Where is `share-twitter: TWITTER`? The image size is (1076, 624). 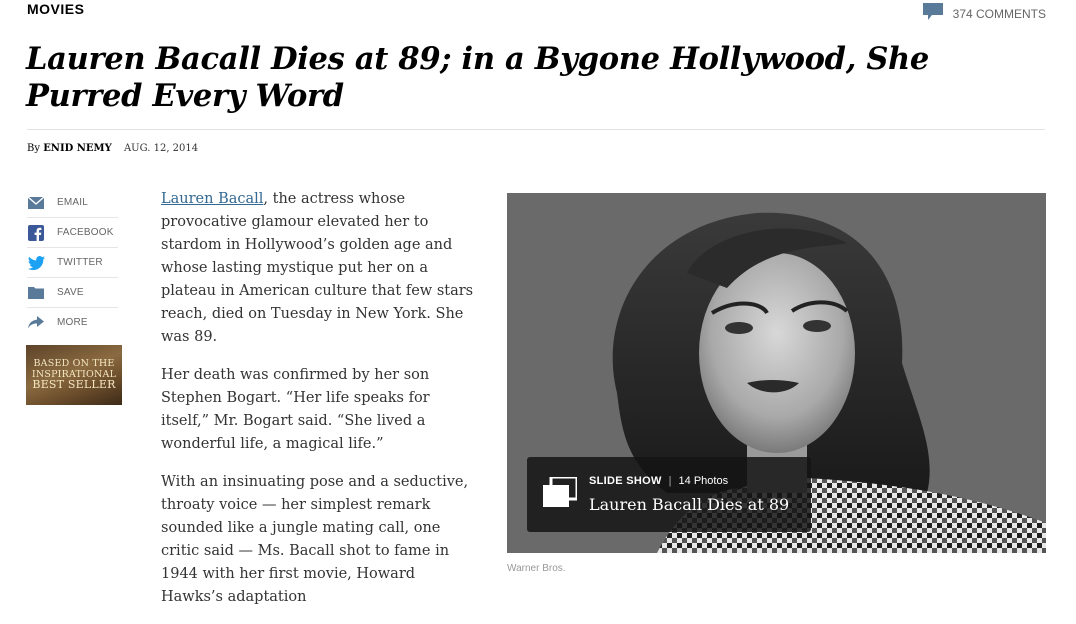 share-twitter: TWITTER is located at coordinates (72, 263).